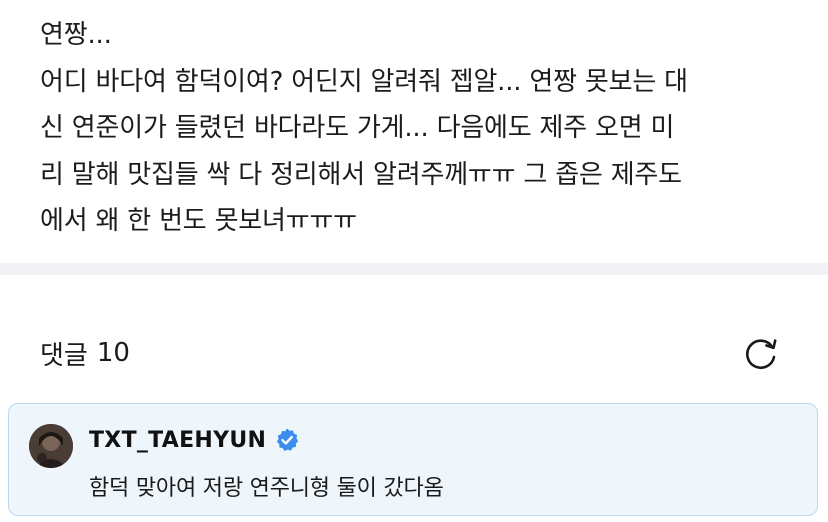 Image resolution: width=828 pixels, height=522 pixels. What do you see at coordinates (364, 81) in the screenshot?
I see `post-text-line: 어디 바다여 함덕이여? 어딘지 알려줘 젭알... 연짱 못보는 대` at bounding box center [364, 81].